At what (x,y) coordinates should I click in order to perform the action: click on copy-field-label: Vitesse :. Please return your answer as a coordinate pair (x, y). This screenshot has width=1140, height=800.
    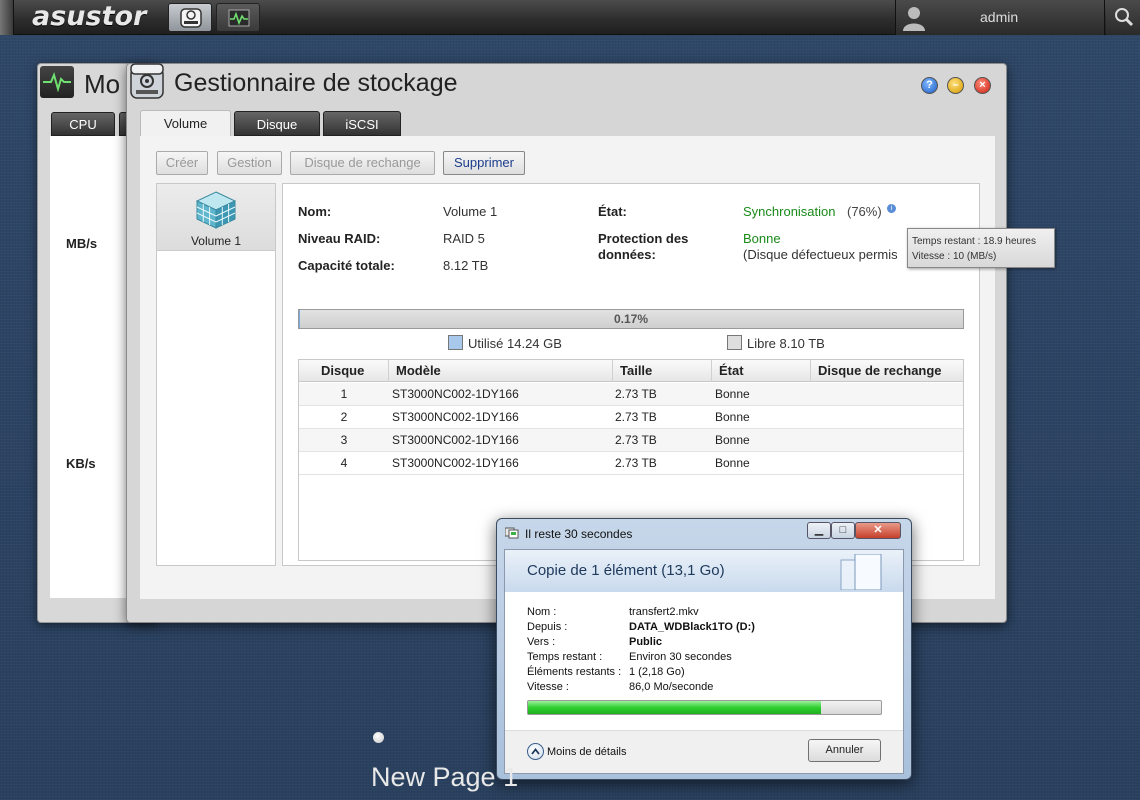
    Looking at the image, I should click on (548, 687).